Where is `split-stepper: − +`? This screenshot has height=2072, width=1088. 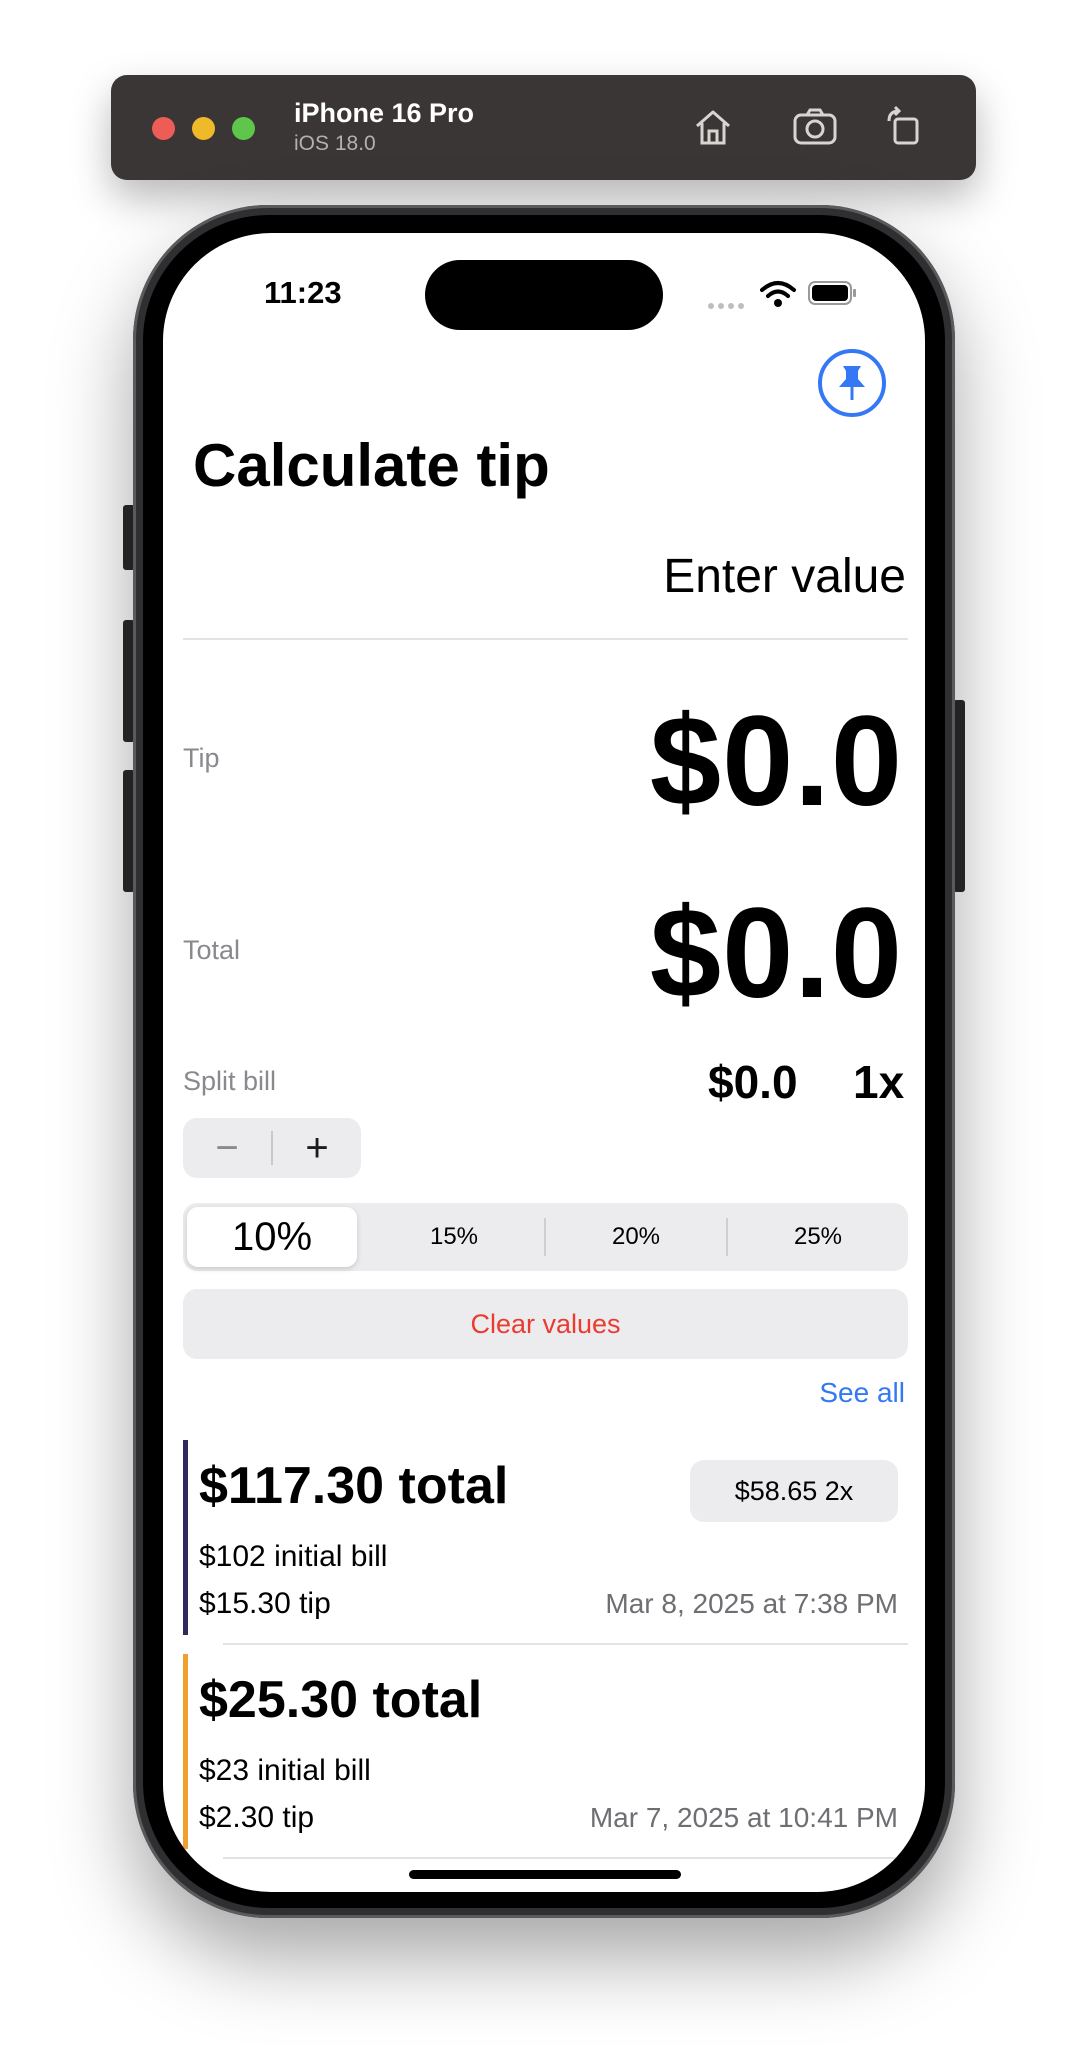
split-stepper: − + is located at coordinates (272, 1148).